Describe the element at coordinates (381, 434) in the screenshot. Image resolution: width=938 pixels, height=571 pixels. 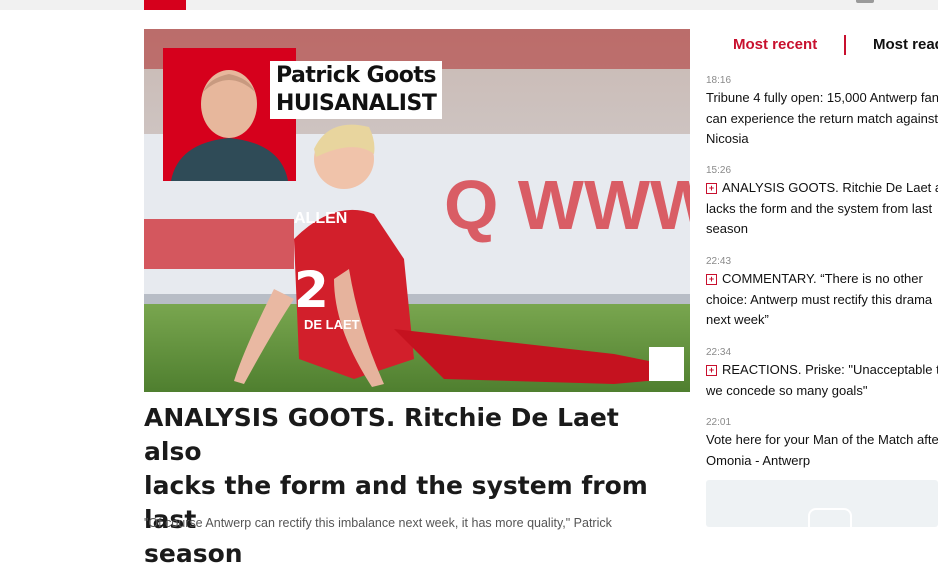
I see `headline-line: ANALYSIS GOOTS. Ritchie De Laet also` at that location.